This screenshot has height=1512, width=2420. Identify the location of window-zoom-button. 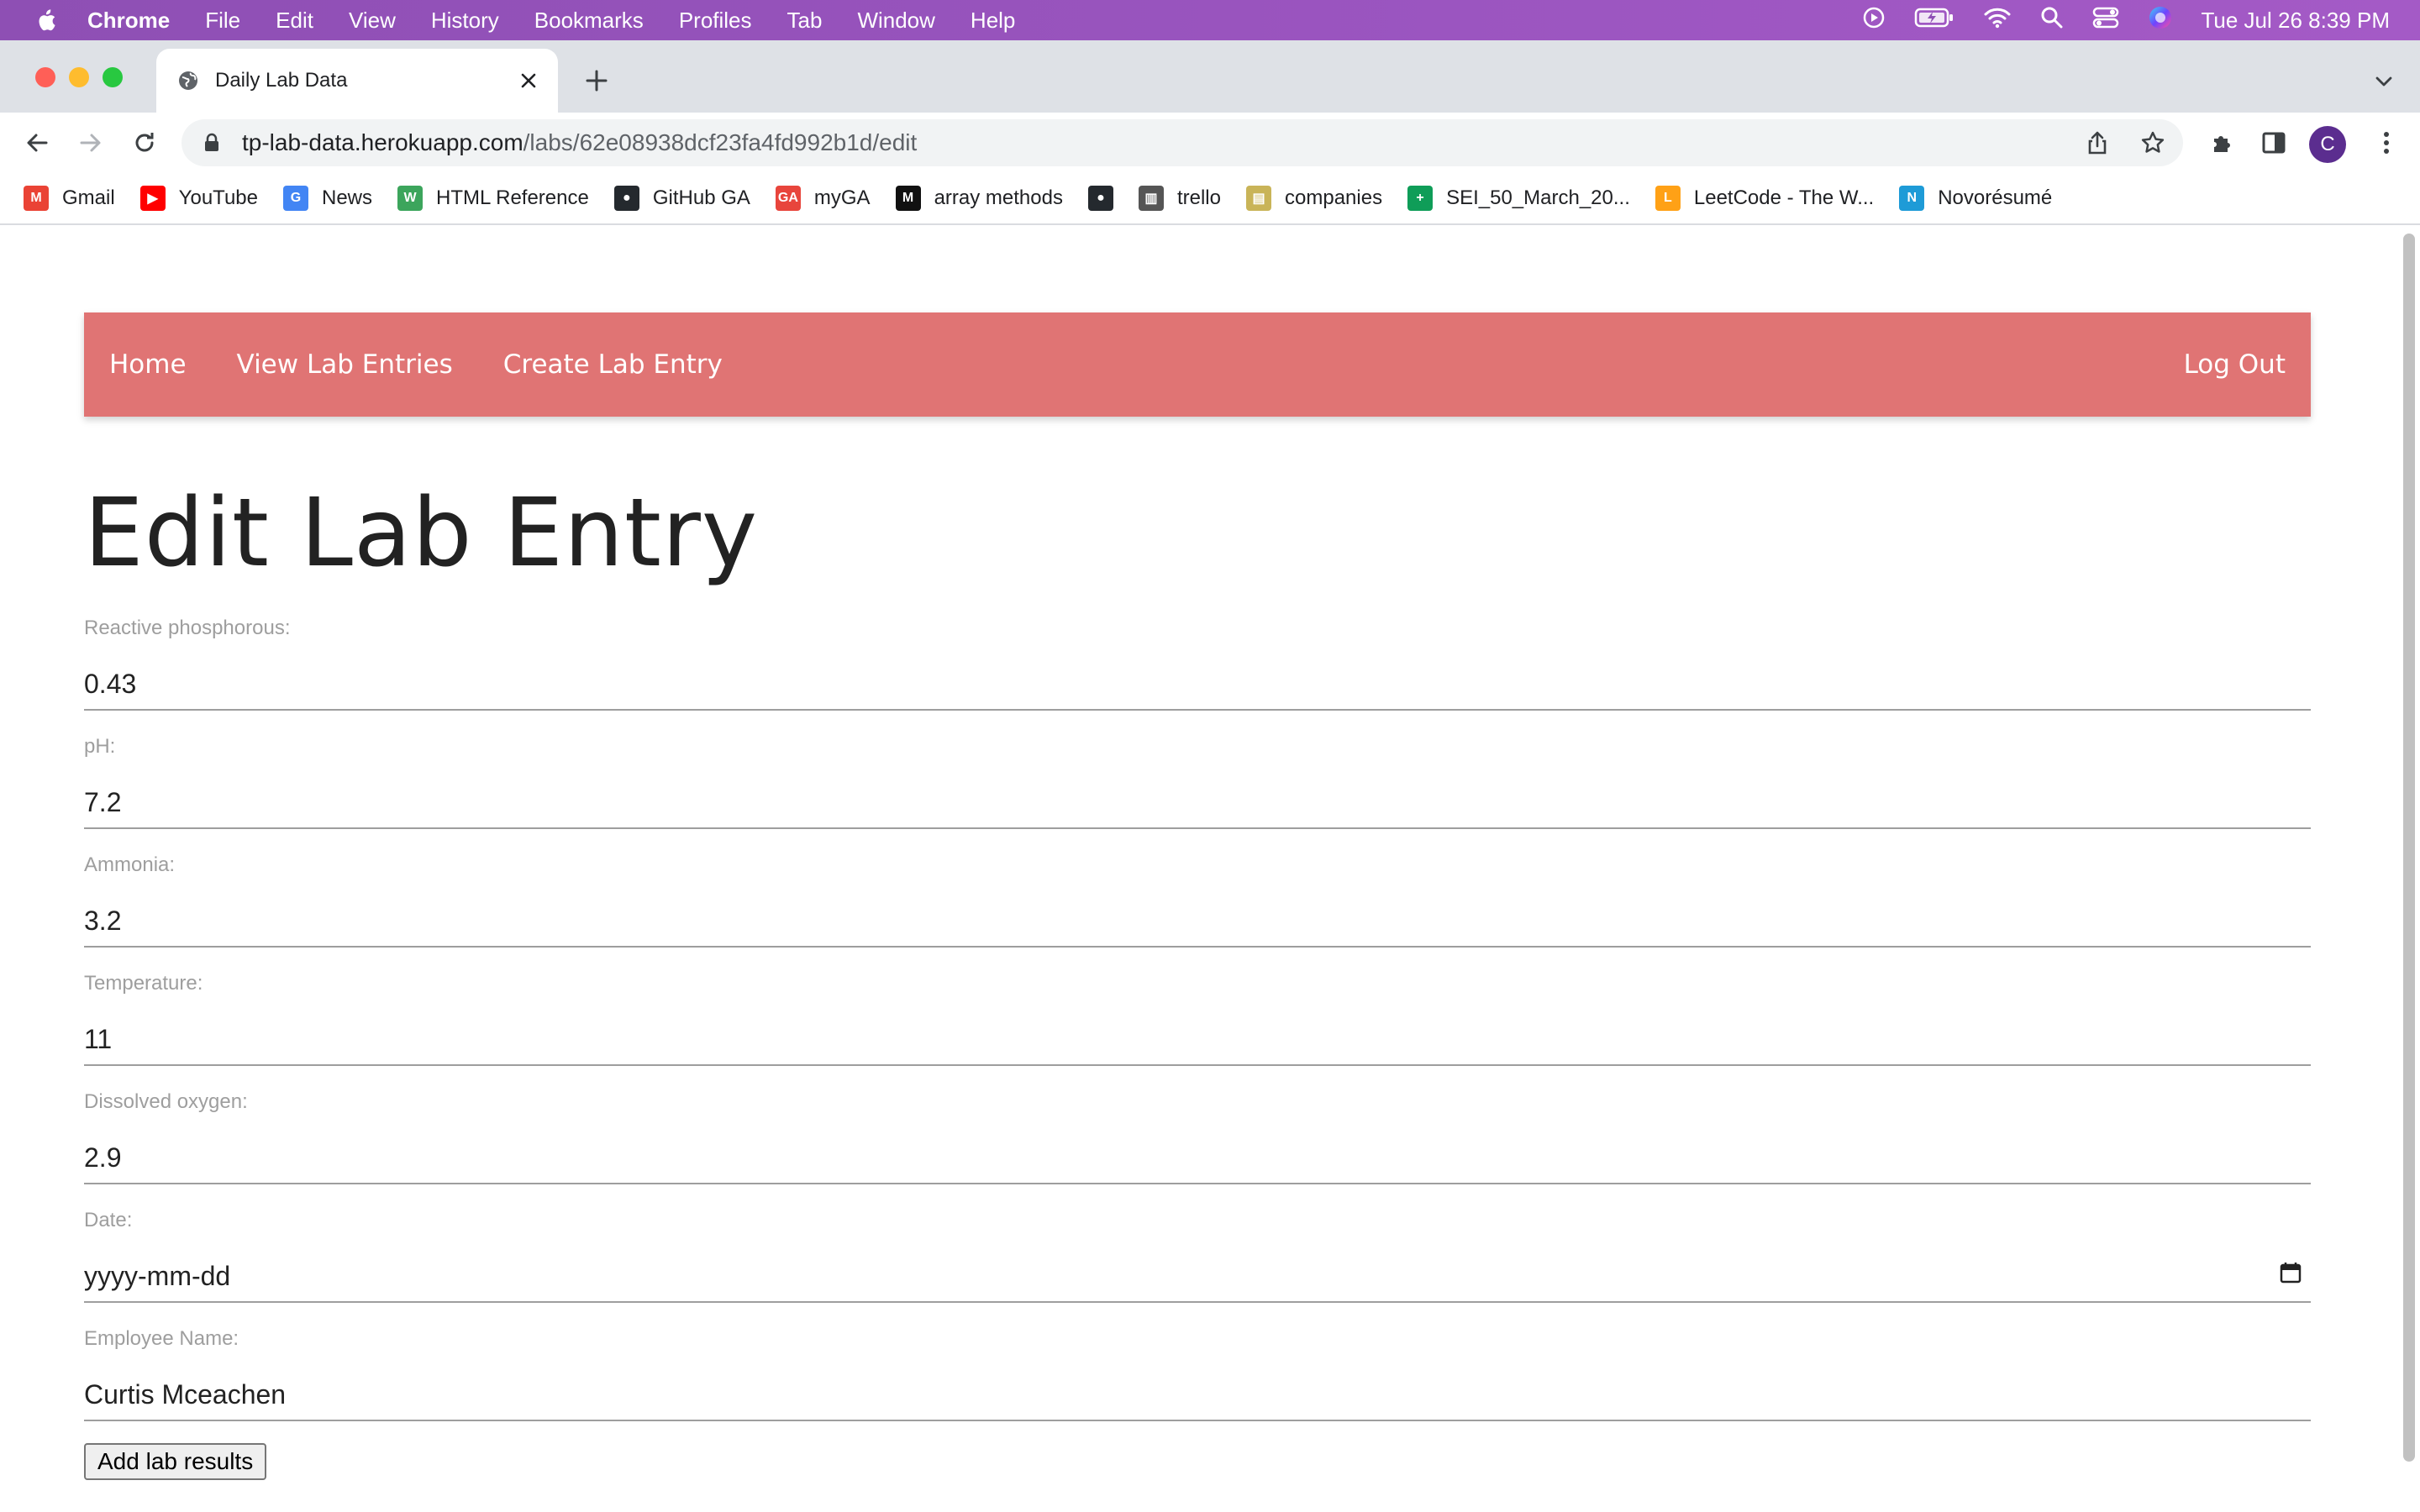
(113, 77).